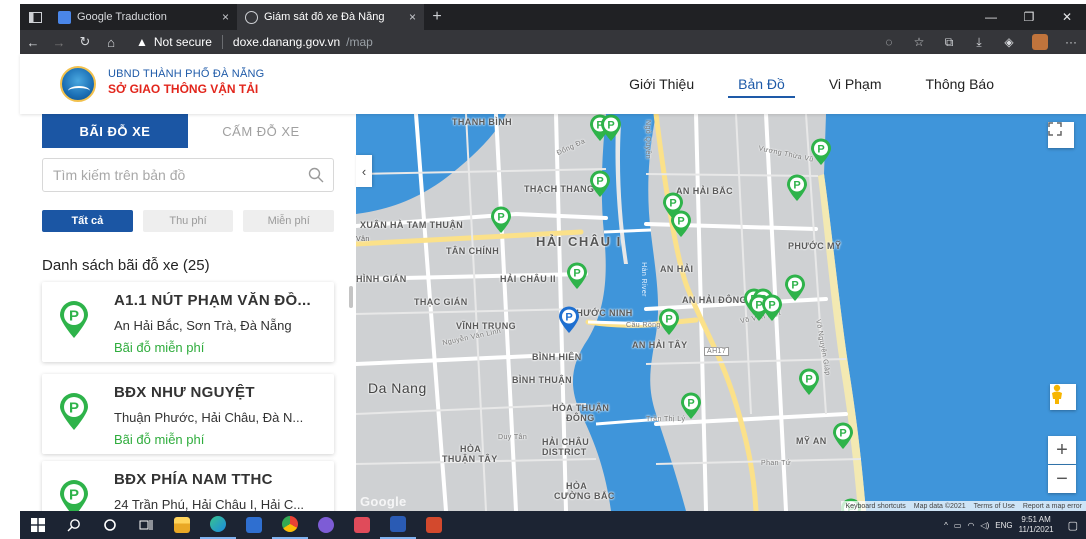 This screenshot has height=539, width=1086. I want to click on department-logo, so click(78, 84).